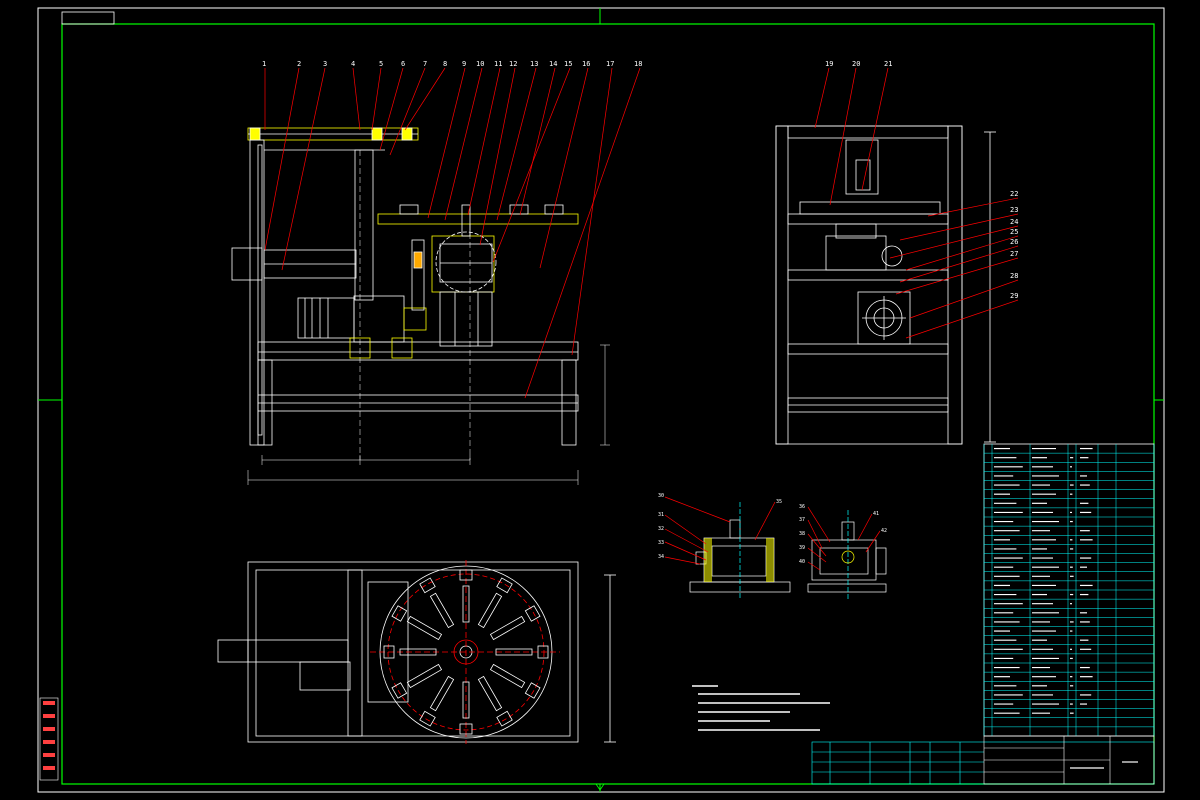  Describe the element at coordinates (534, 64) in the screenshot. I see `svg-text: 13` at that location.